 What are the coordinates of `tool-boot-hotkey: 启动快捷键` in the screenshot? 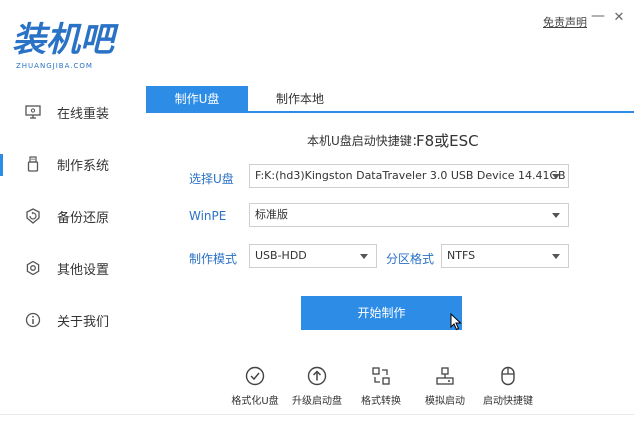 It's located at (508, 386).